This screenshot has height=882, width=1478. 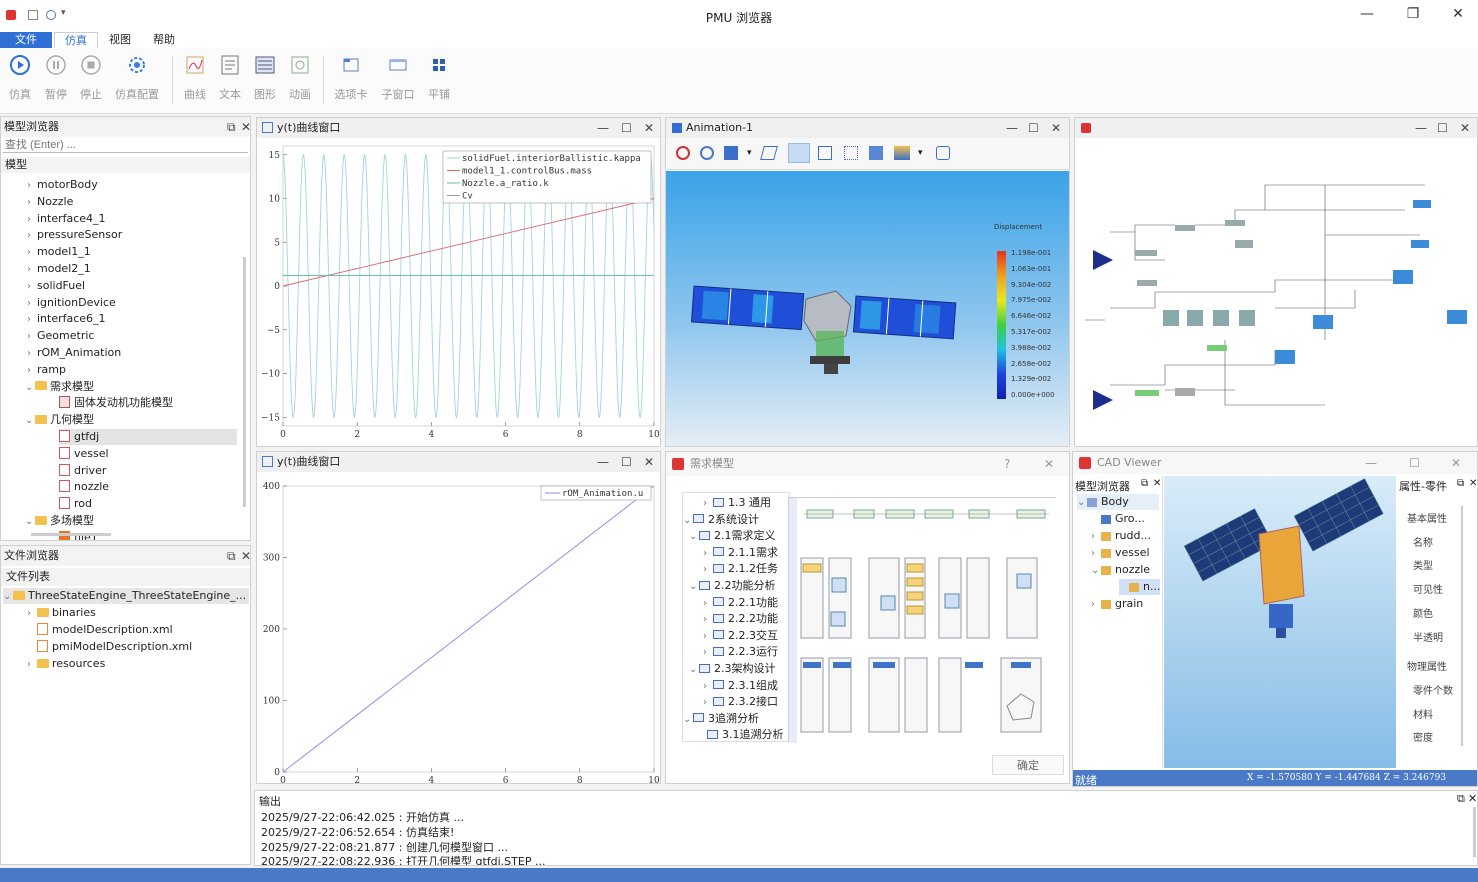 What do you see at coordinates (1103, 260) in the screenshot?
I see `source-block` at bounding box center [1103, 260].